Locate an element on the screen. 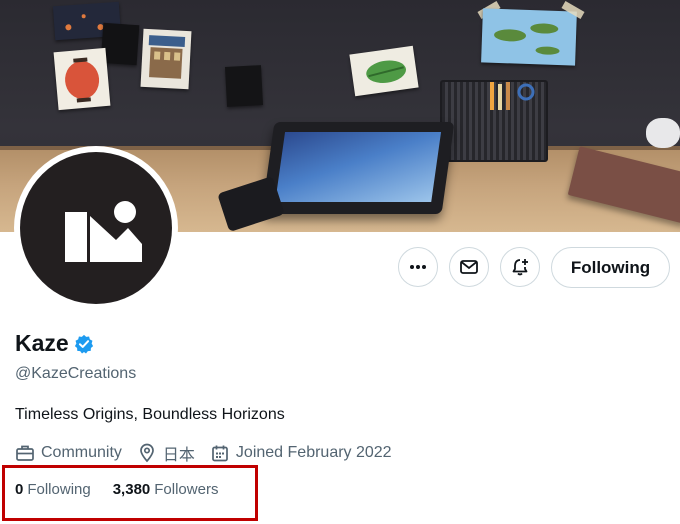 The width and height of the screenshot is (680, 524). highlight-box is located at coordinates (130, 493).